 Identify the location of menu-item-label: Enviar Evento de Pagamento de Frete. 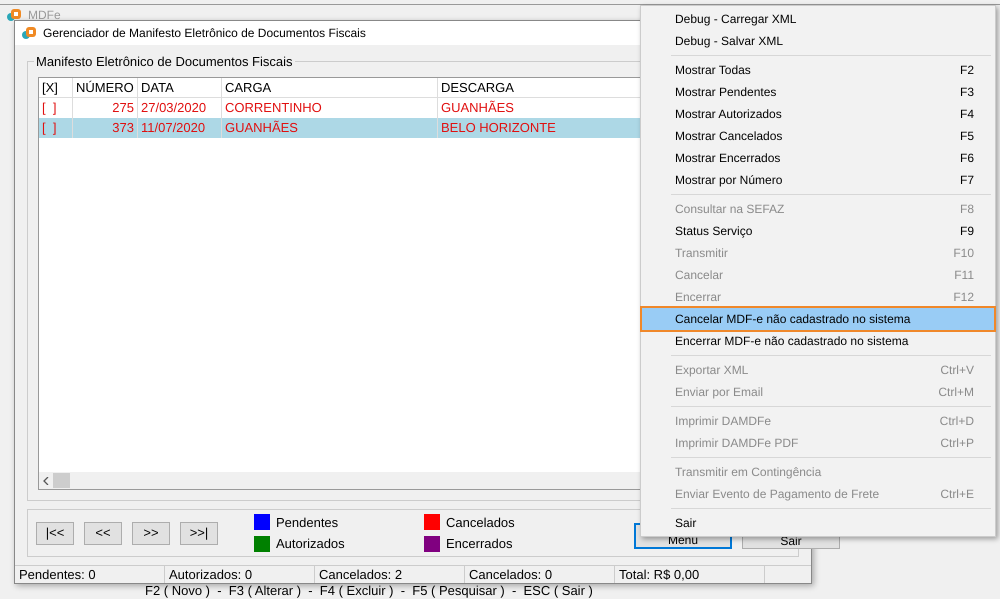
(777, 494).